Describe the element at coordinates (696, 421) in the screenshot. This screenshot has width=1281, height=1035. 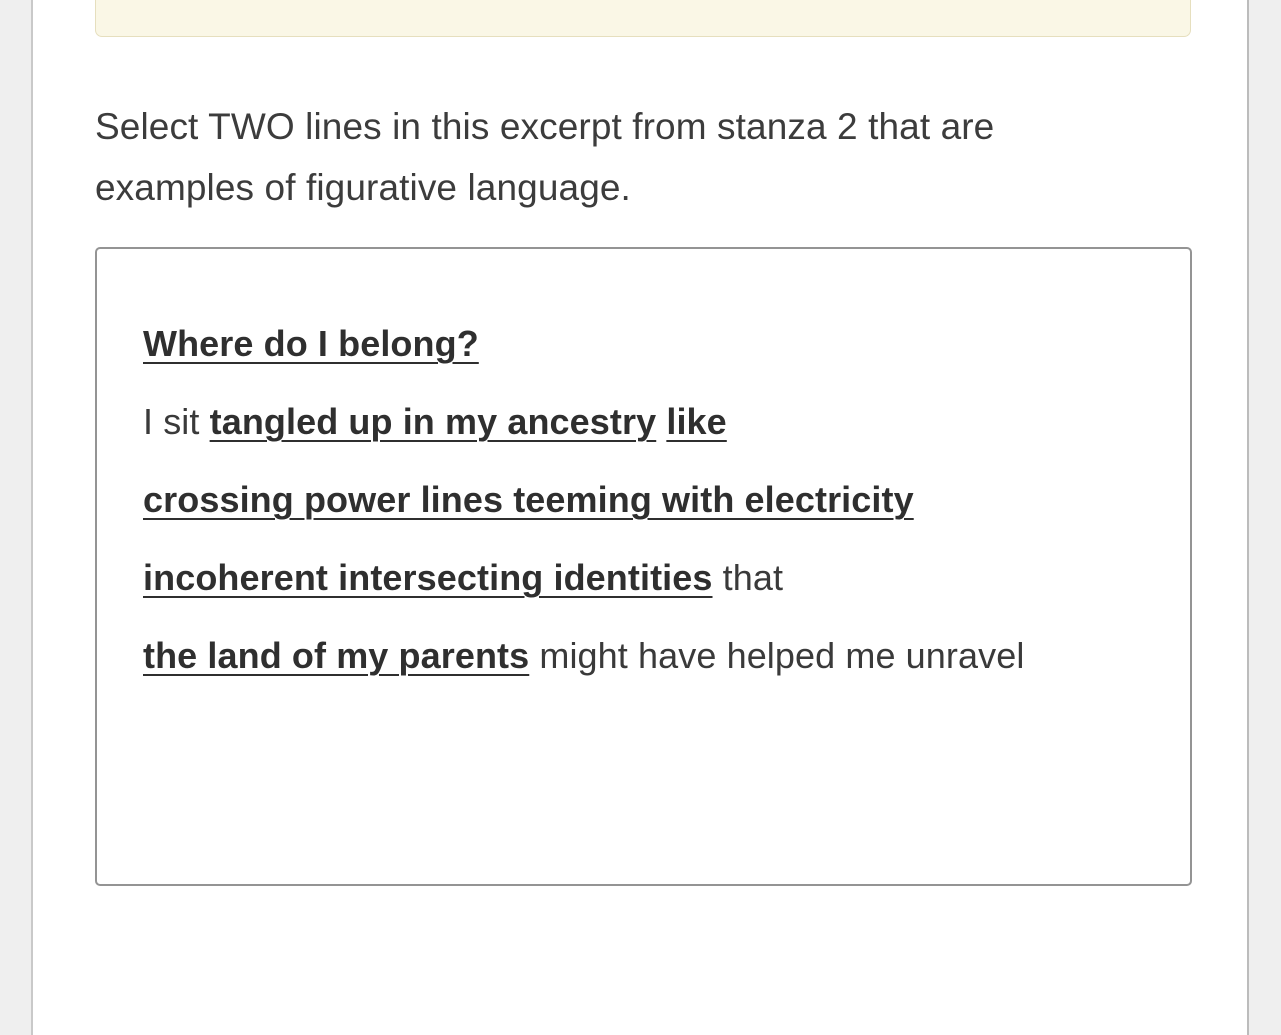
I see `selectable-line-like: like` at that location.